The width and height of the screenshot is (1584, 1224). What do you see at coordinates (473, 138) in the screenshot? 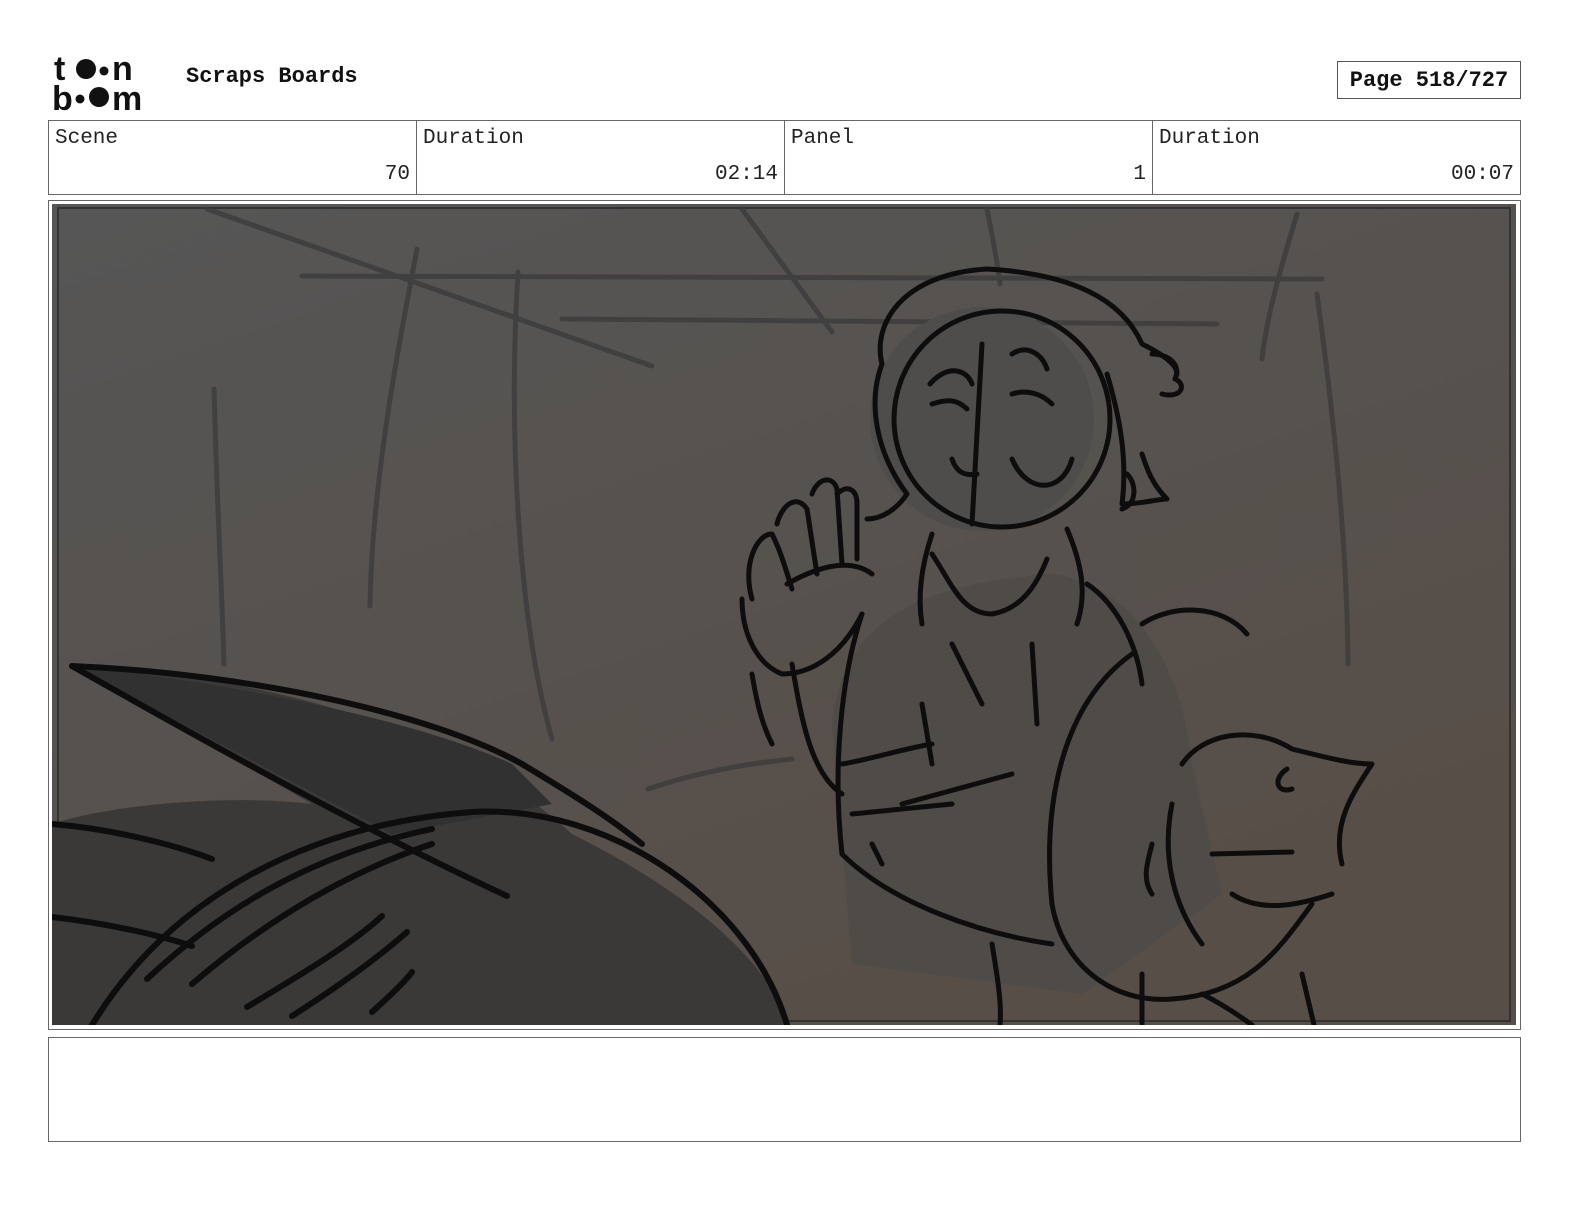
I see `scene-duration-label: Duration` at bounding box center [473, 138].